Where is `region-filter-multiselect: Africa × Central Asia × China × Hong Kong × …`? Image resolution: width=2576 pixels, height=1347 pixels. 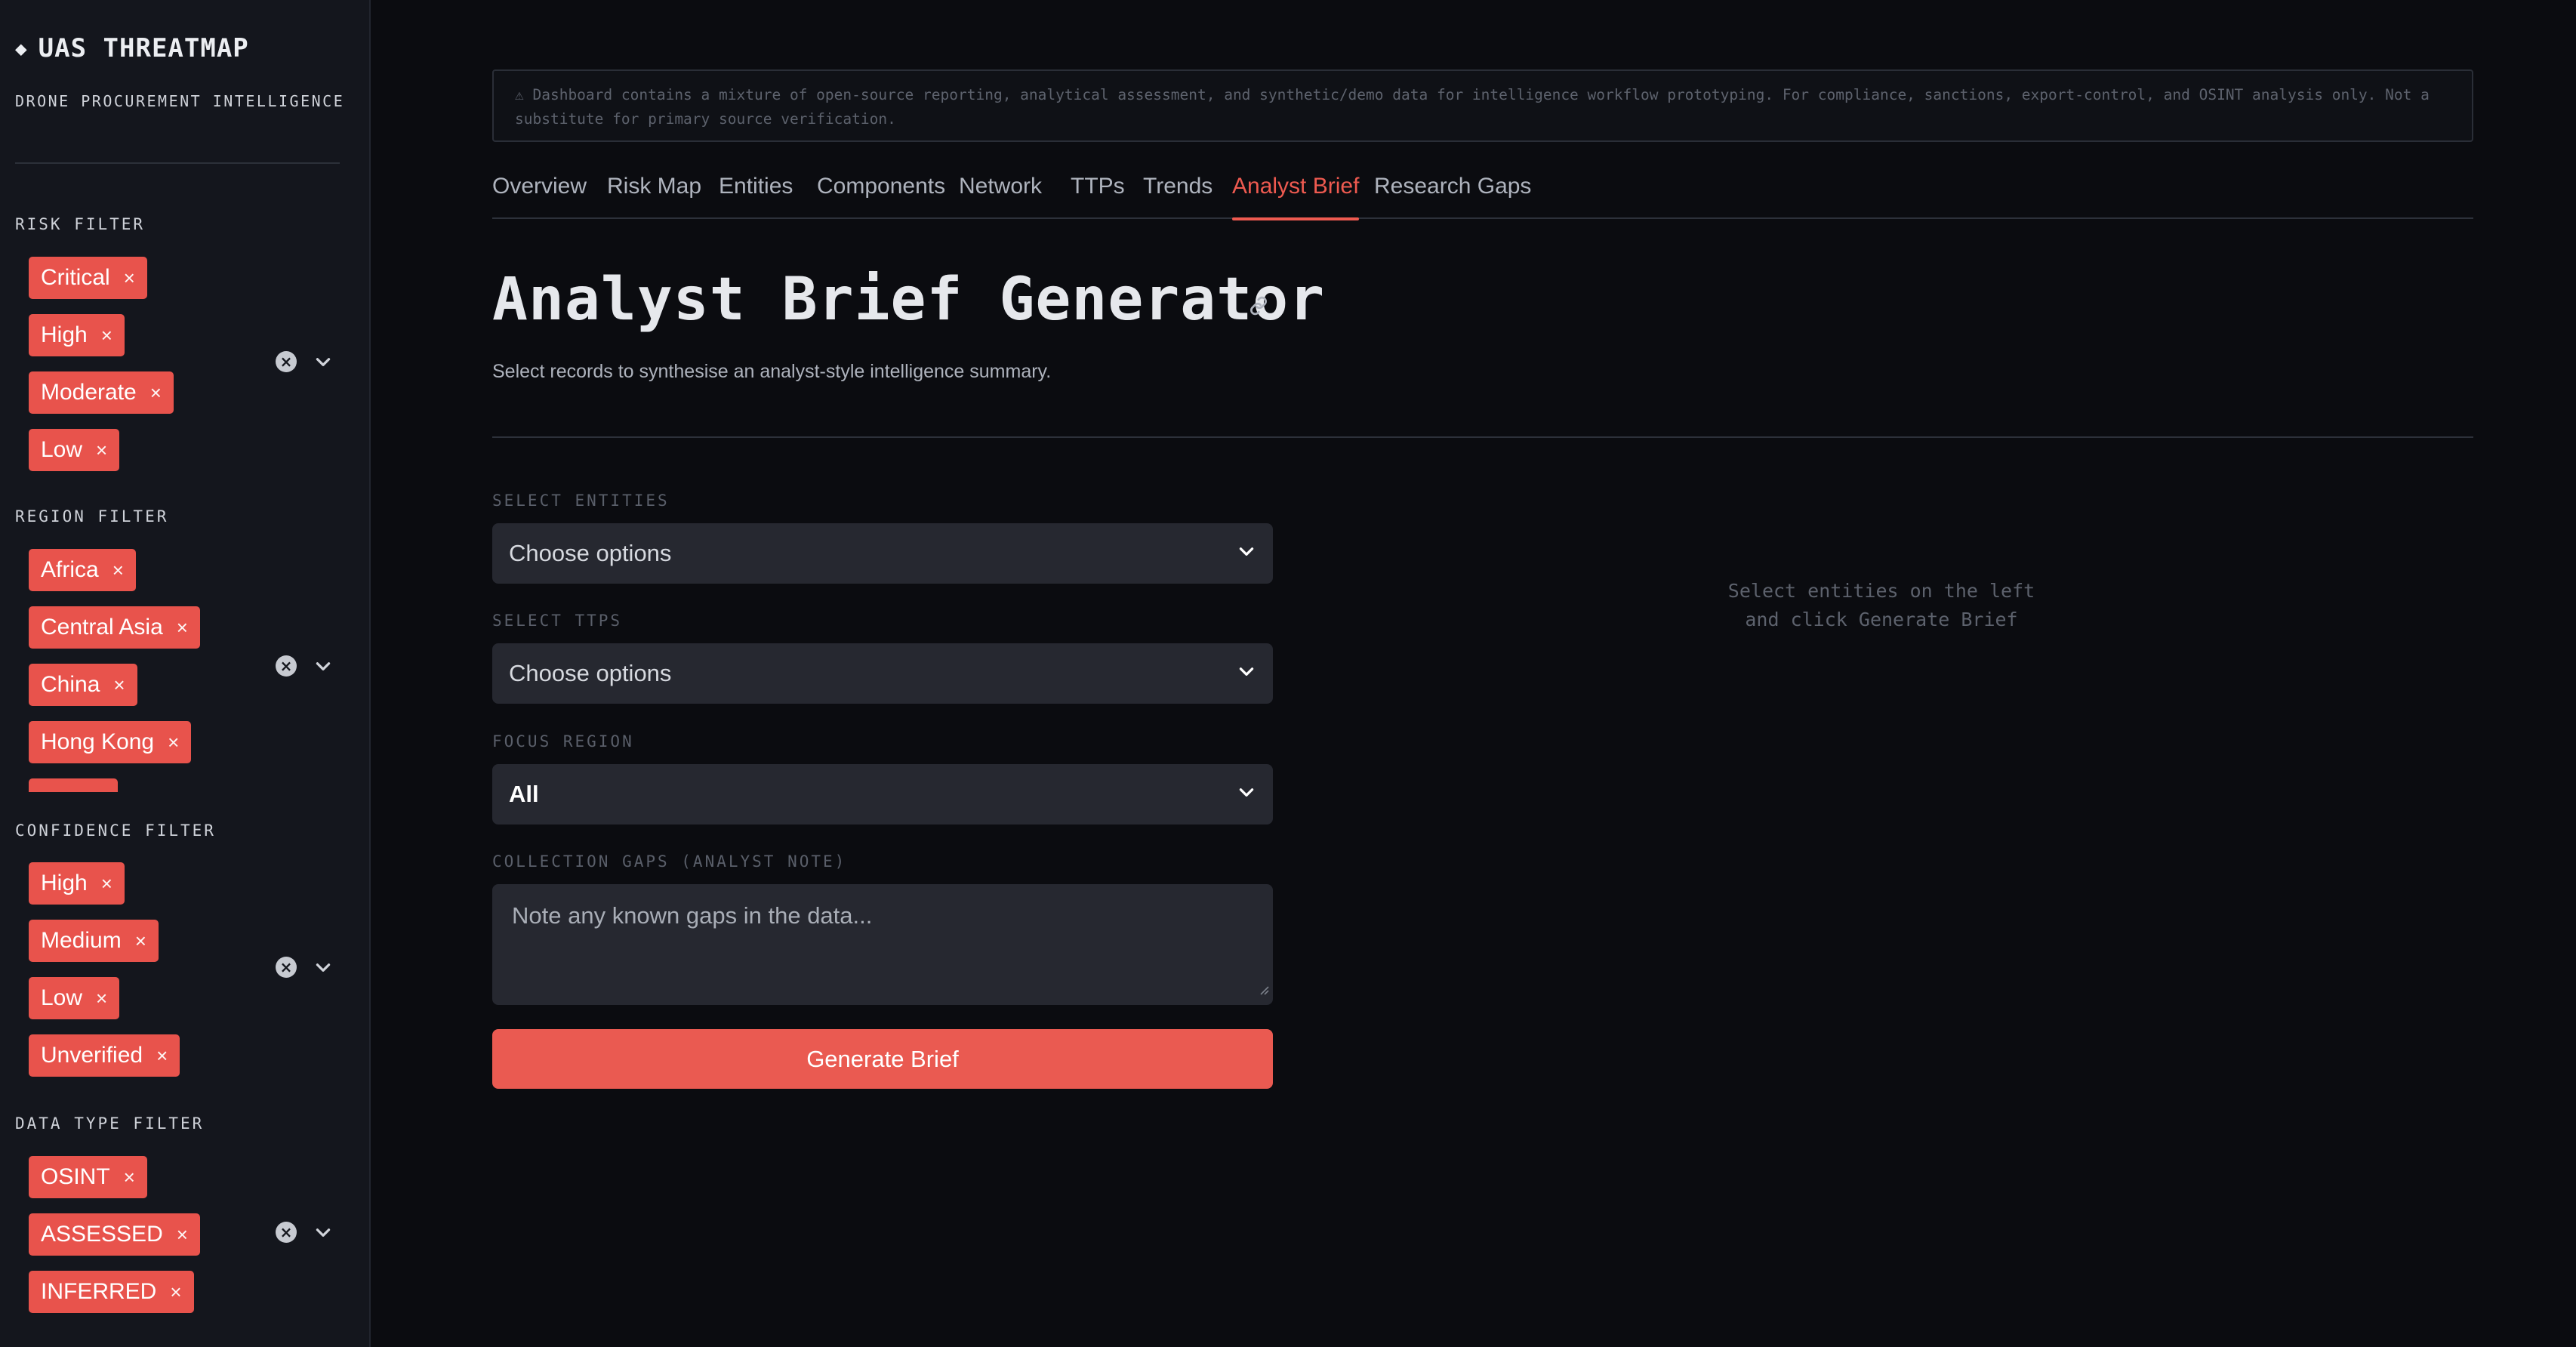
region-filter-multiselect: Africa × Central Asia × China × Hong Kong × … is located at coordinates (177, 666).